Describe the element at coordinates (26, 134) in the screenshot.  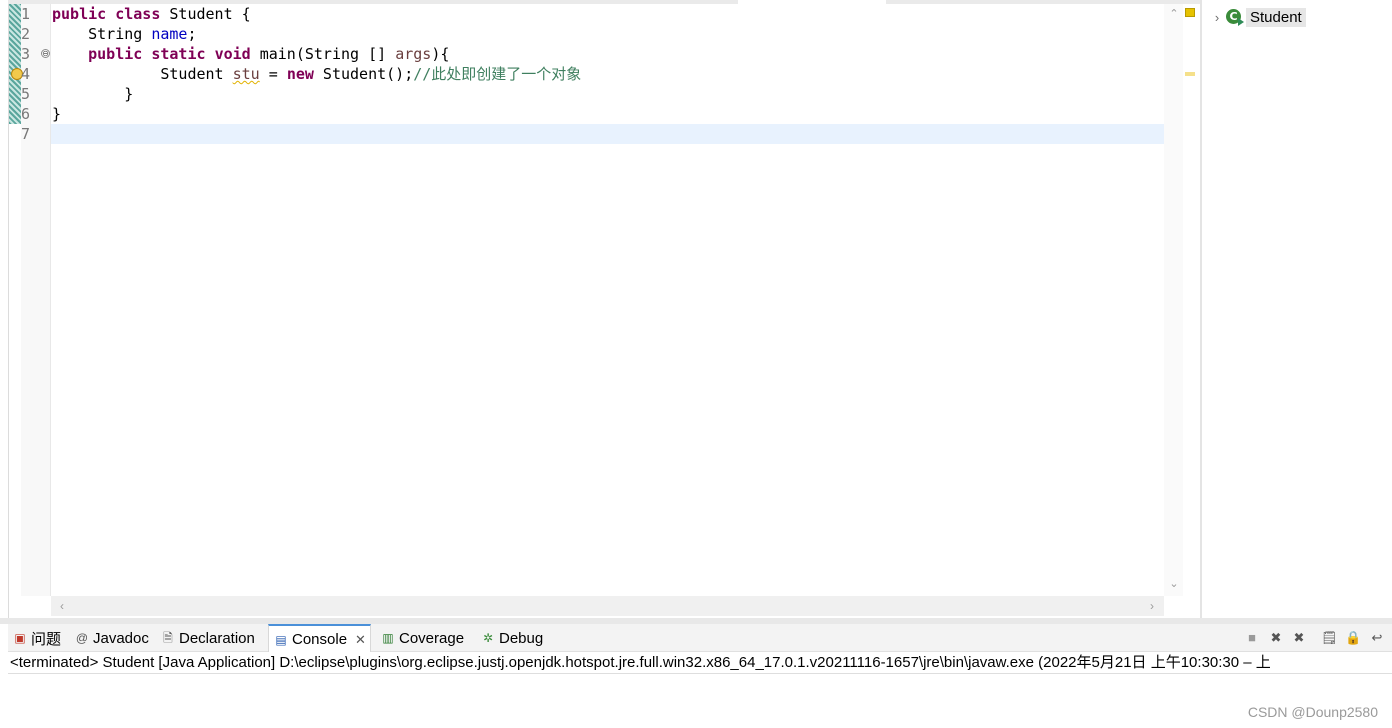
I see `line-number: 7` at that location.